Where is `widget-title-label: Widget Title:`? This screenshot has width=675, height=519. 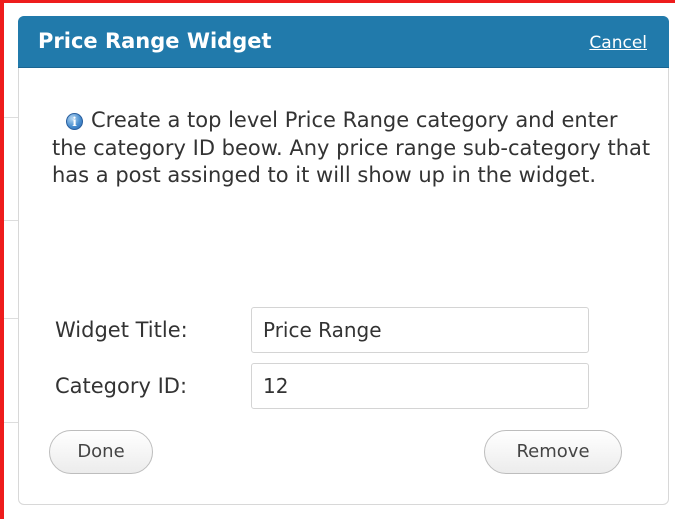 widget-title-label: Widget Title: is located at coordinates (121, 330).